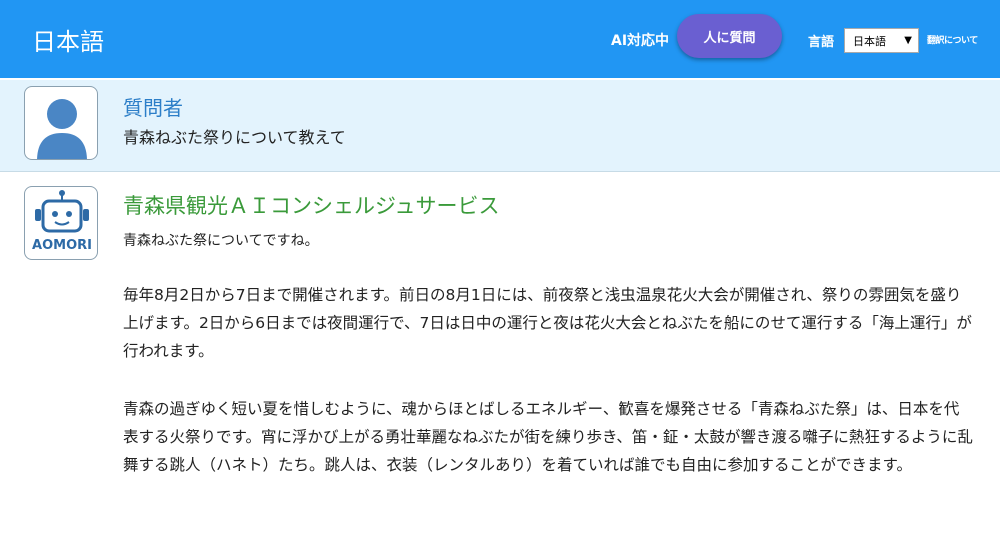 This screenshot has width=1000, height=540. What do you see at coordinates (68, 42) in the screenshot?
I see `app-title: 日本語` at bounding box center [68, 42].